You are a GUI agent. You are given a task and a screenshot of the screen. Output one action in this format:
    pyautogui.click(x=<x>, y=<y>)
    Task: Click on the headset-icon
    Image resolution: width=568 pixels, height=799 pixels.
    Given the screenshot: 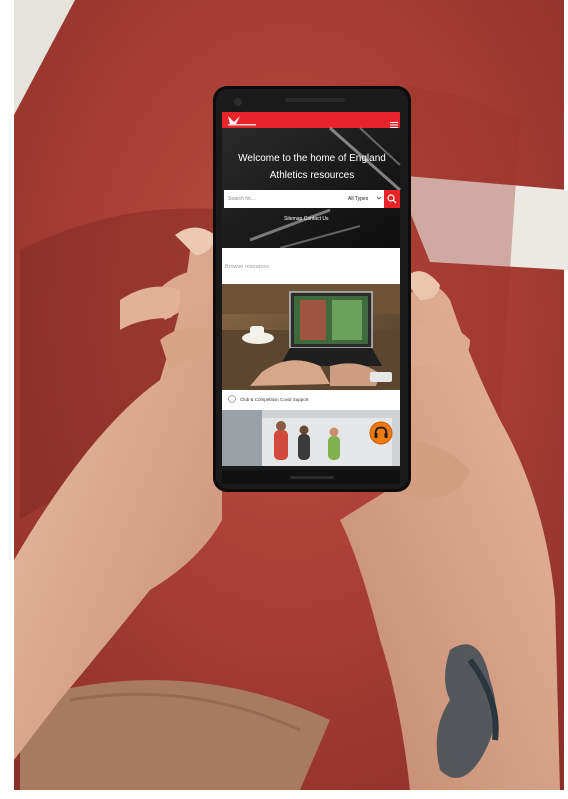 What is the action you would take?
    pyautogui.click(x=381, y=433)
    